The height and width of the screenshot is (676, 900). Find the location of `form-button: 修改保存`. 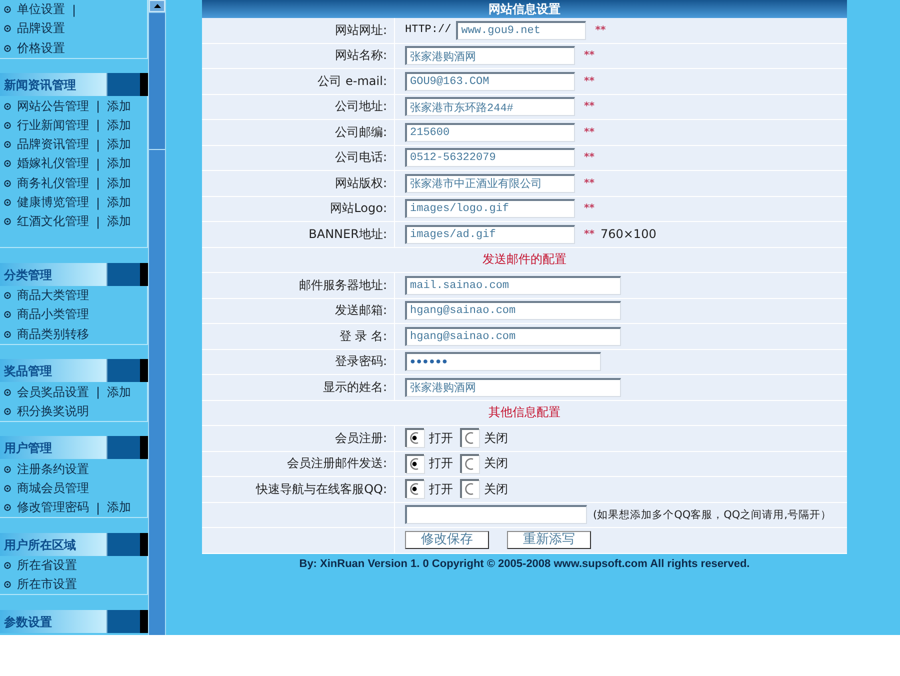

form-button: 修改保存 is located at coordinates (447, 540).